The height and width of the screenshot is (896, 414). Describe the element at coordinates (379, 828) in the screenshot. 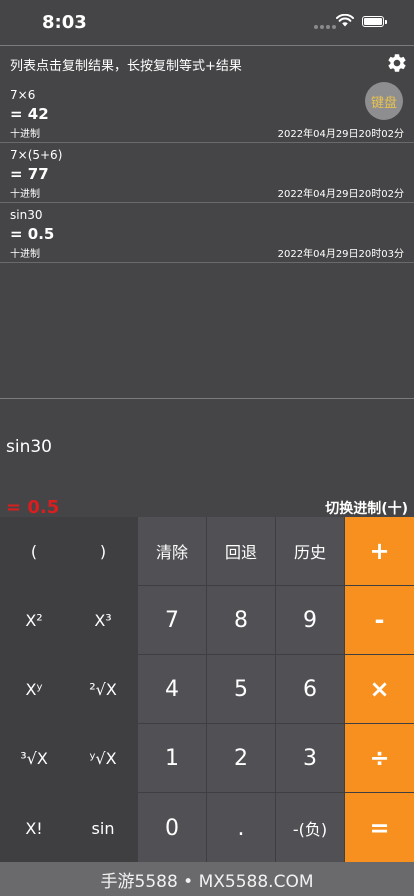

I see `equals-key: =` at that location.